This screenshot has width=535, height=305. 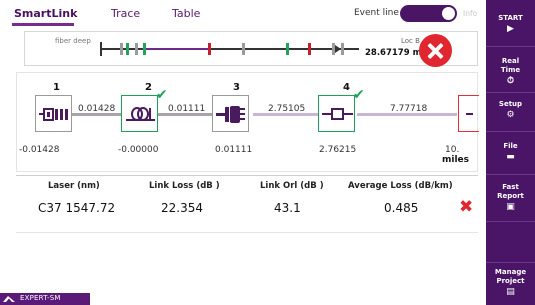 What do you see at coordinates (338, 150) in the screenshot?
I see `element-distance: 2.76215` at bounding box center [338, 150].